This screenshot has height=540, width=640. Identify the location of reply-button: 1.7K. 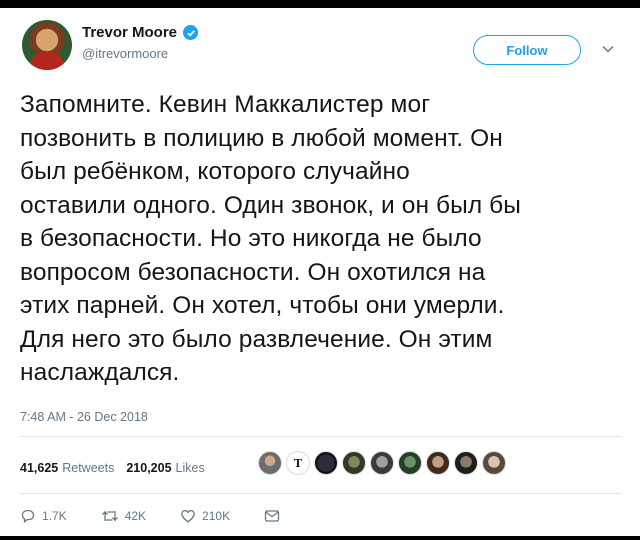
(43, 516).